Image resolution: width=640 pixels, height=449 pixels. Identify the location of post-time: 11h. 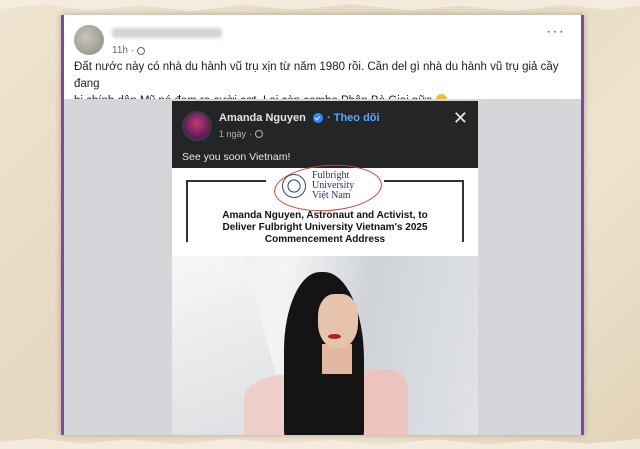
(120, 50).